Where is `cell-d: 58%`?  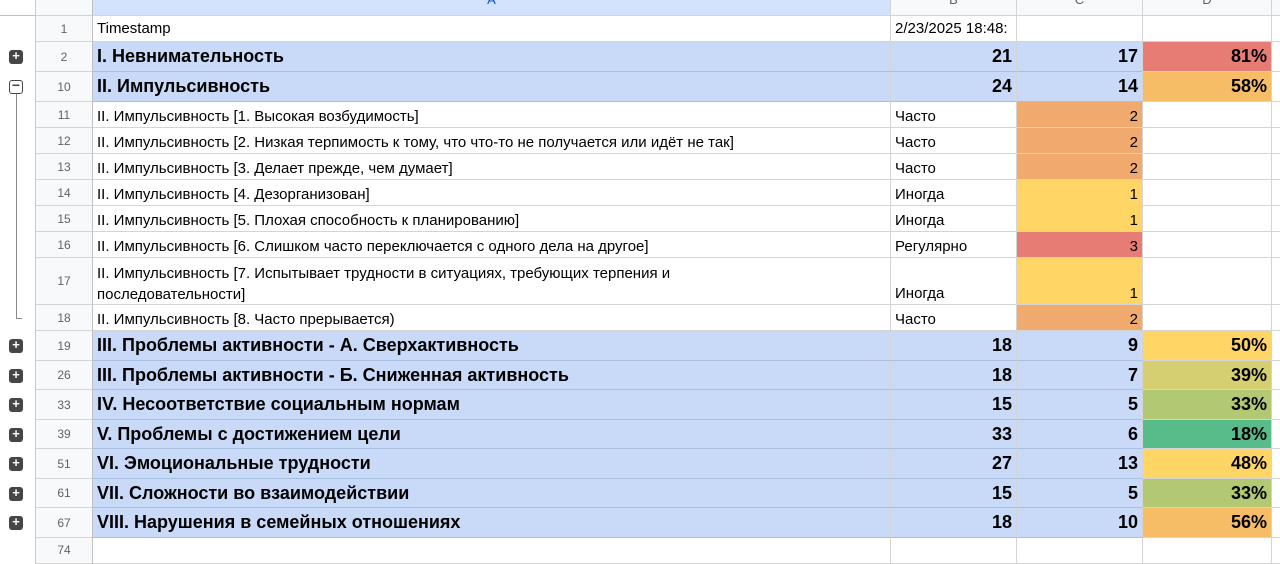
cell-d: 58% is located at coordinates (1207, 87).